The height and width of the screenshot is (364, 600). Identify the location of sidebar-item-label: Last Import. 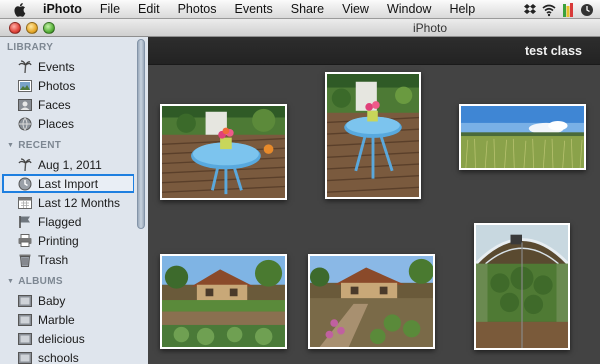
(68, 183).